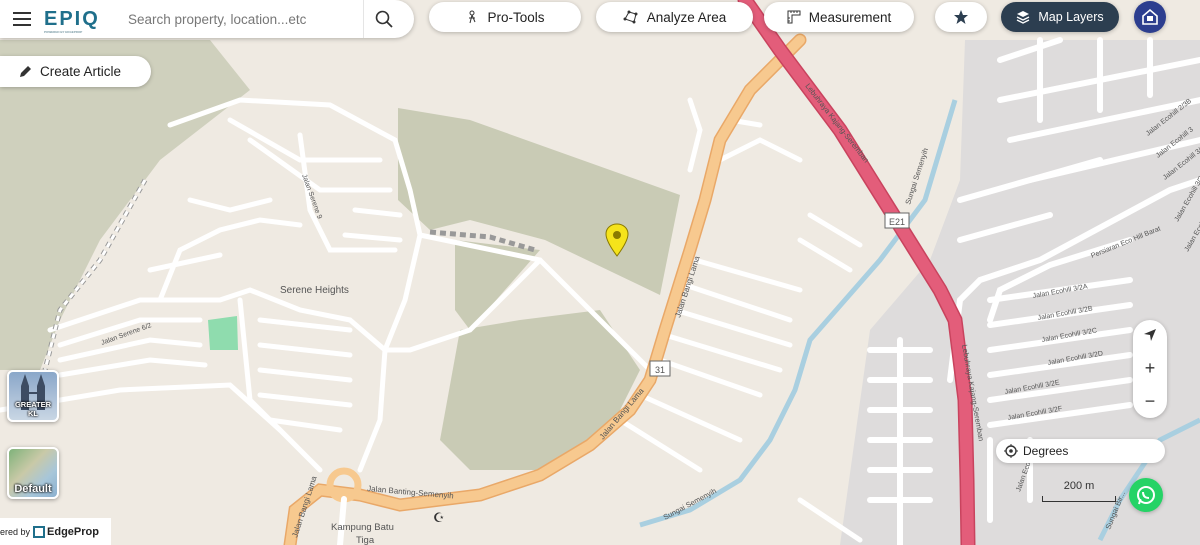 This screenshot has height=545, width=1200. What do you see at coordinates (630, 17) in the screenshot?
I see `analyze-area-icon` at bounding box center [630, 17].